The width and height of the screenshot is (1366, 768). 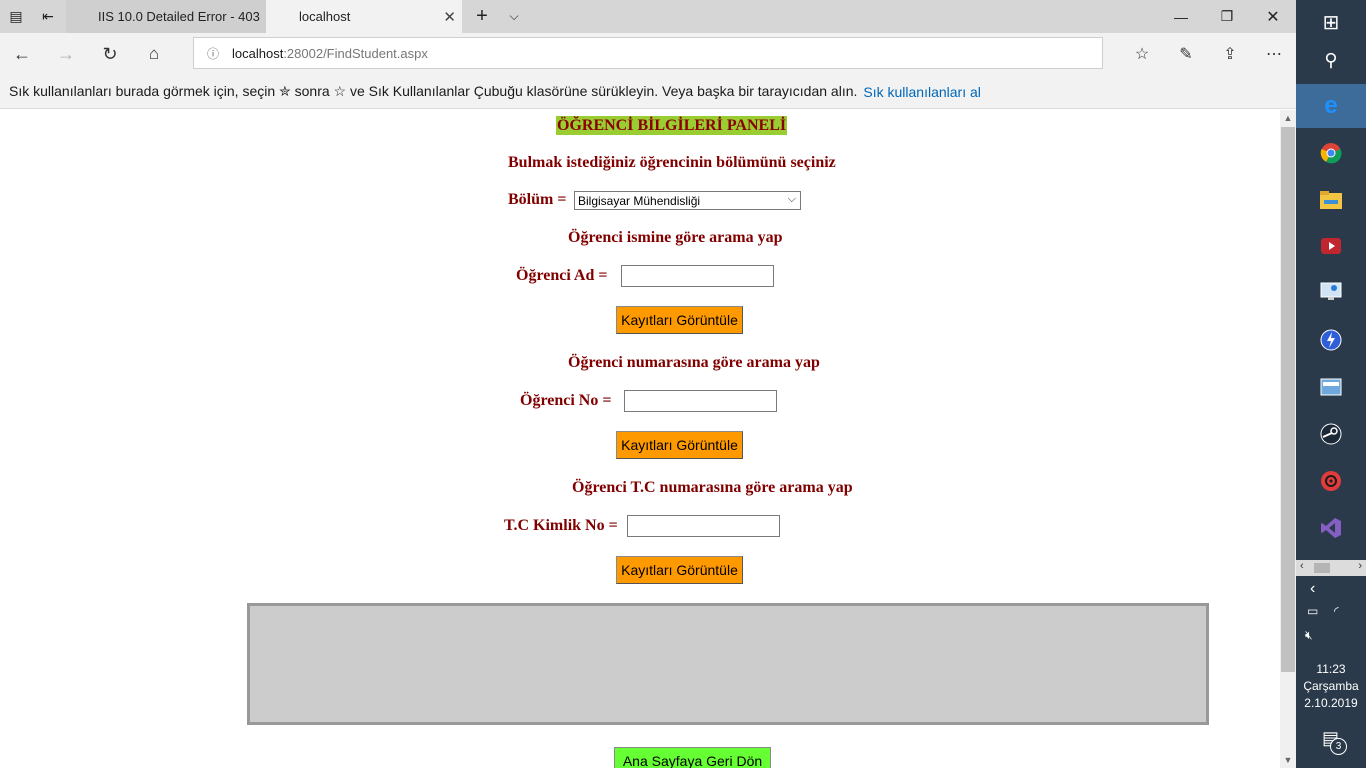 I want to click on show-hidden-icons-icon: ‹, so click(x=1331, y=589).